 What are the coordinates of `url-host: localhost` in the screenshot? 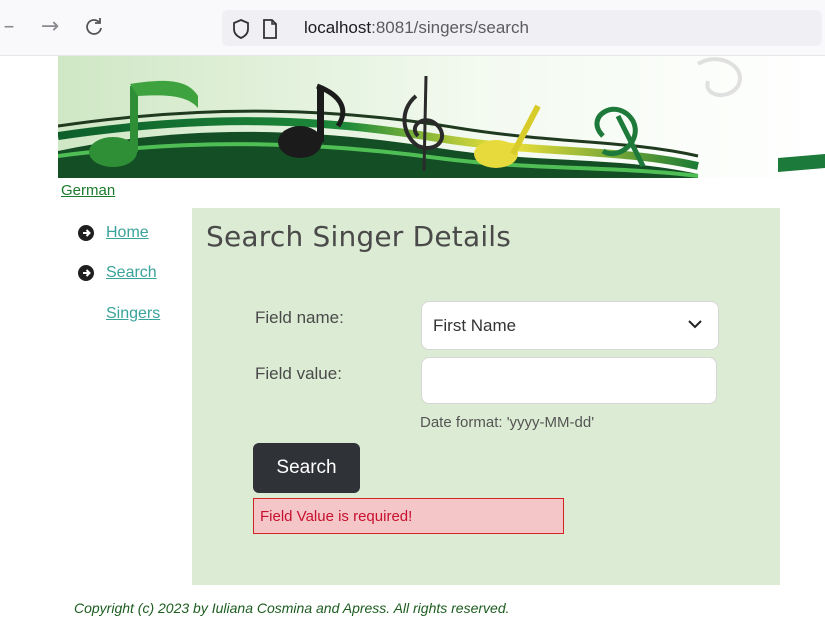 It's located at (338, 27).